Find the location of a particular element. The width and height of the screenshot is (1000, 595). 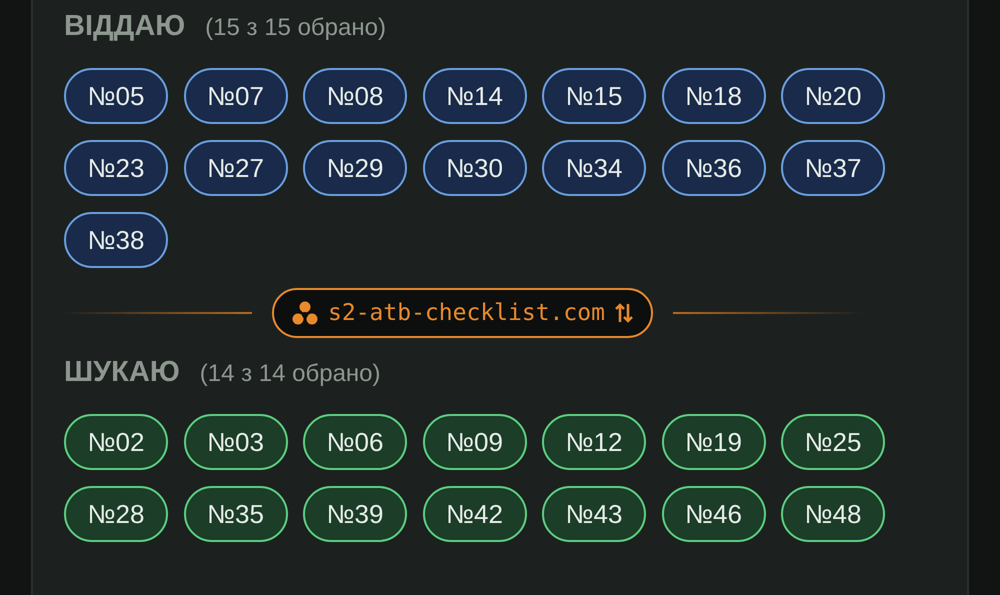

section-title: ШУКАЮ is located at coordinates (122, 372).